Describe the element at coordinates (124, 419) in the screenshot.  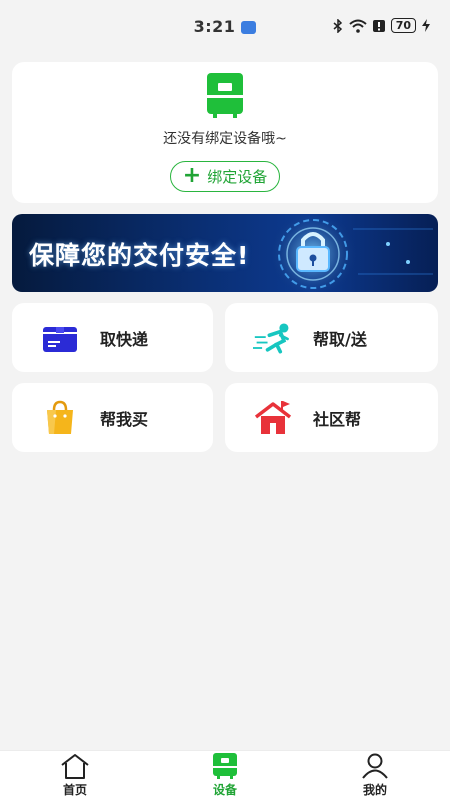
I see `service-label: 帮我买` at that location.